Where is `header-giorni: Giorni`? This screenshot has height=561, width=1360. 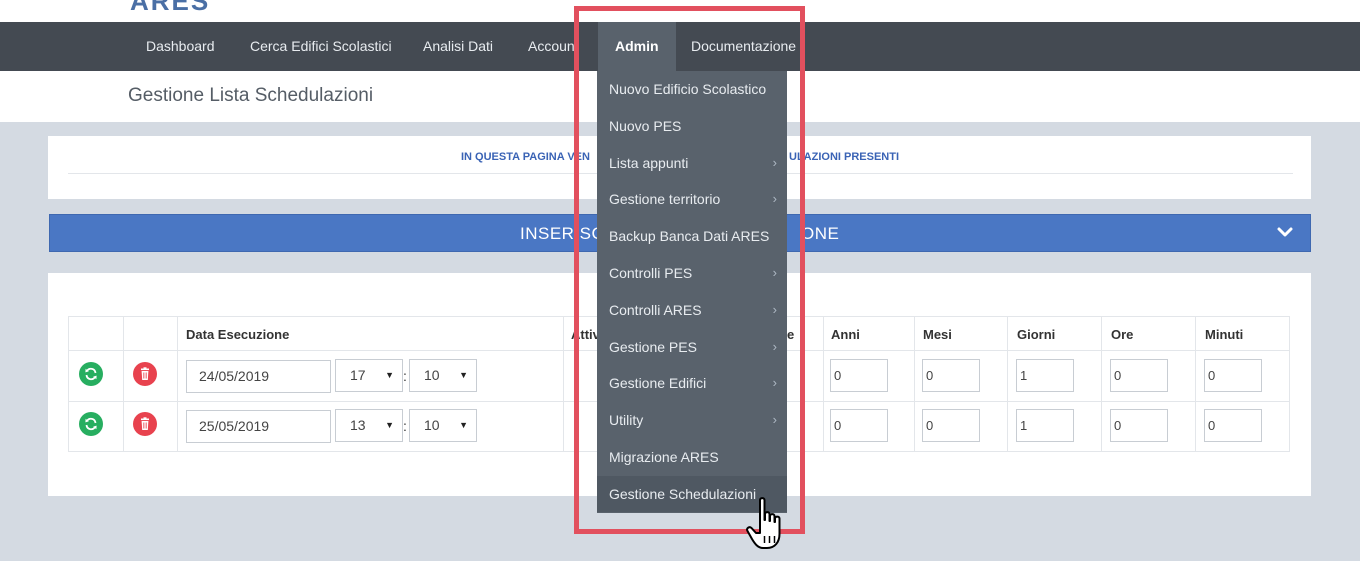 header-giorni: Giorni is located at coordinates (1036, 334).